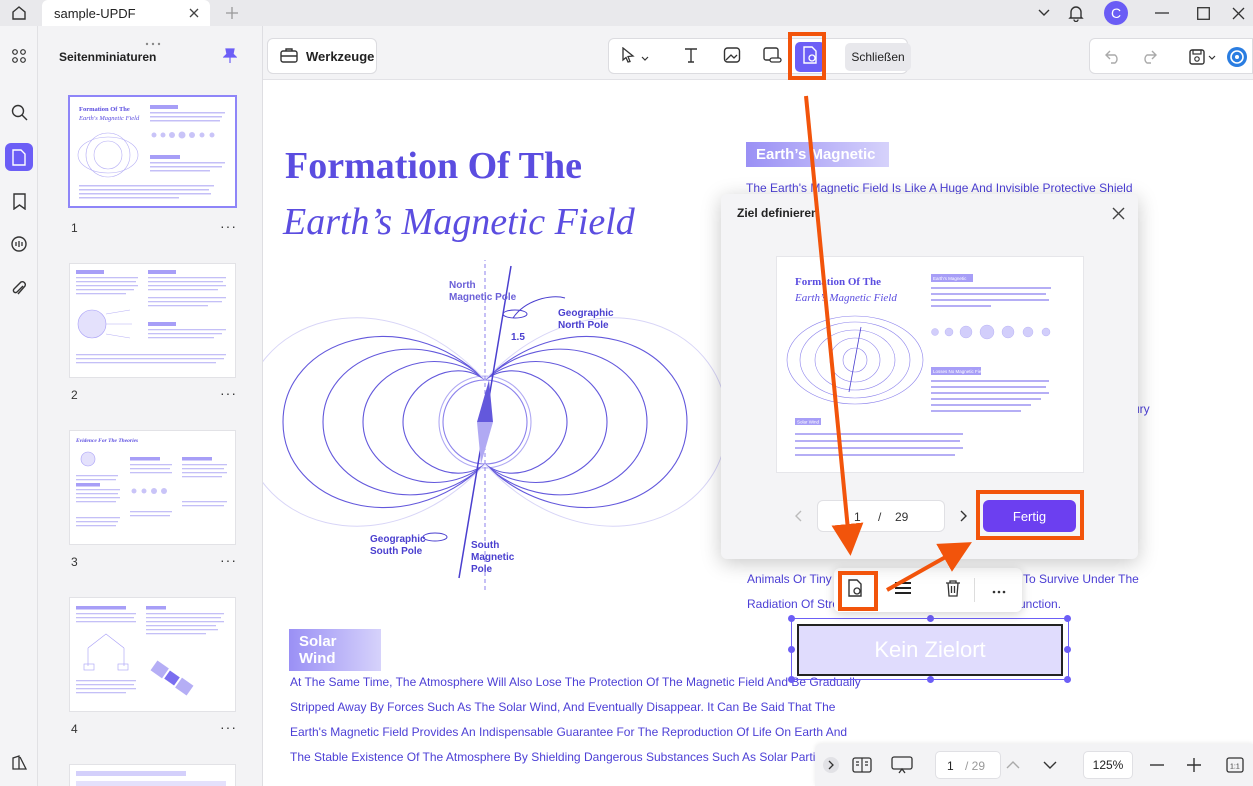 The width and height of the screenshot is (1253, 786). What do you see at coordinates (433, 166) in the screenshot?
I see `document-title-line1: Formation Of The` at bounding box center [433, 166].